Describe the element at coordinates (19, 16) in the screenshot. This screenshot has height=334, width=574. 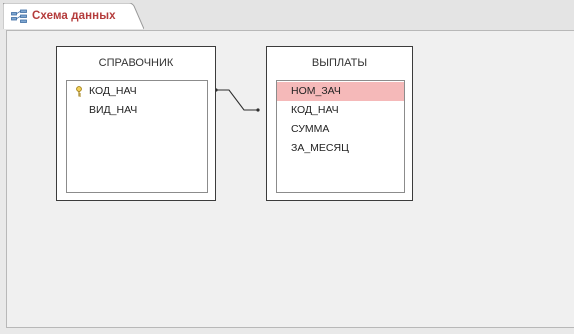
I see `relationships-icon` at that location.